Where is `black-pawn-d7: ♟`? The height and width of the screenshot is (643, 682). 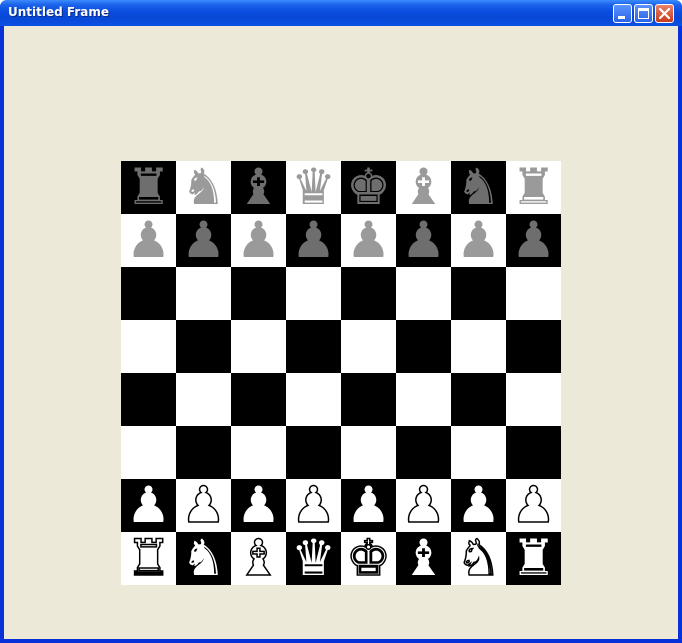 black-pawn-d7: ♟ is located at coordinates (313, 240).